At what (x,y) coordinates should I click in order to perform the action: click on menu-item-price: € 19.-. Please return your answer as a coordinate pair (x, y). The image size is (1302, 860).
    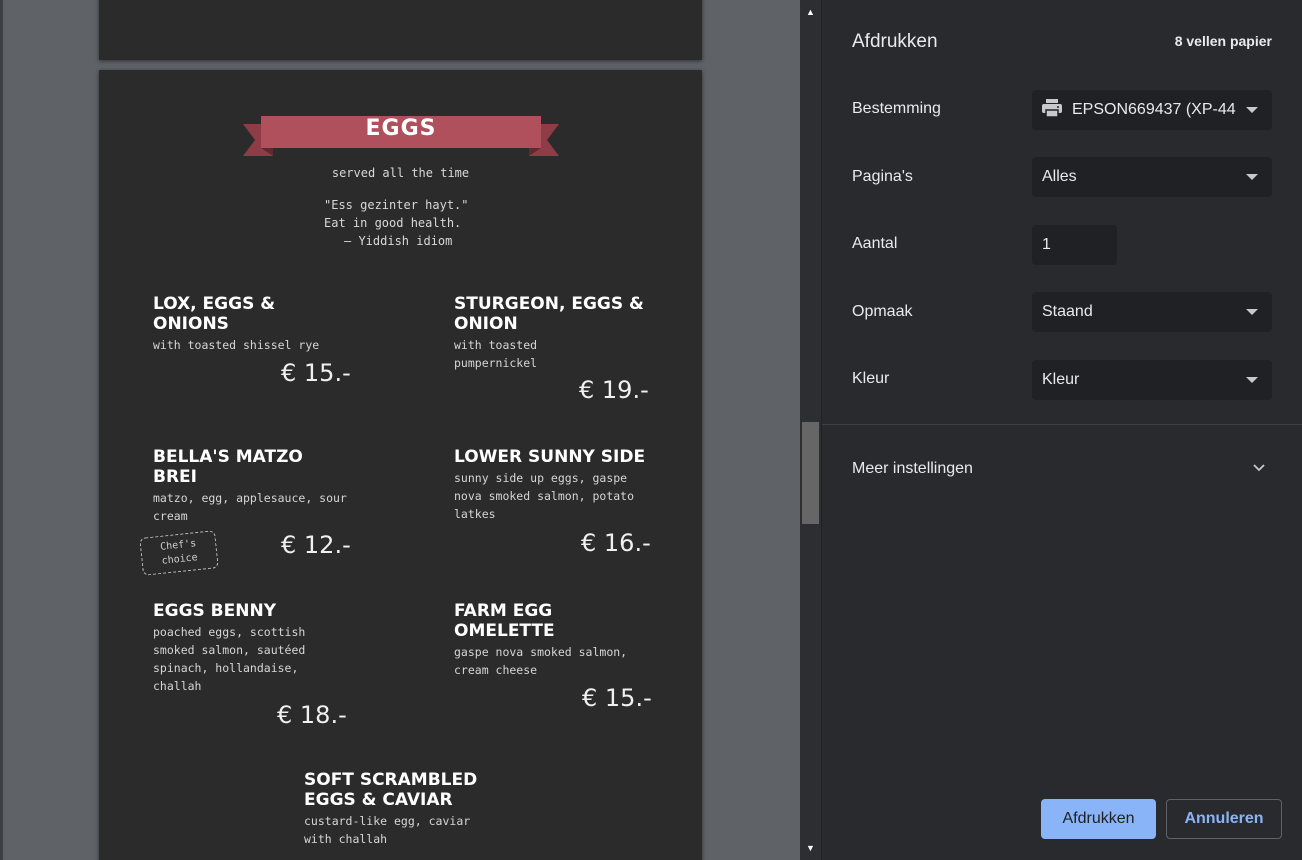
    Looking at the image, I should click on (614, 390).